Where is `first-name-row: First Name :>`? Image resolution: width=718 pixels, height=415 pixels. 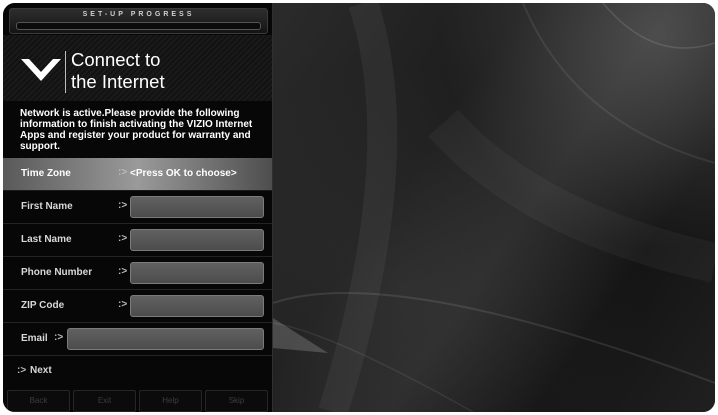 first-name-row: First Name :> is located at coordinates (137, 207).